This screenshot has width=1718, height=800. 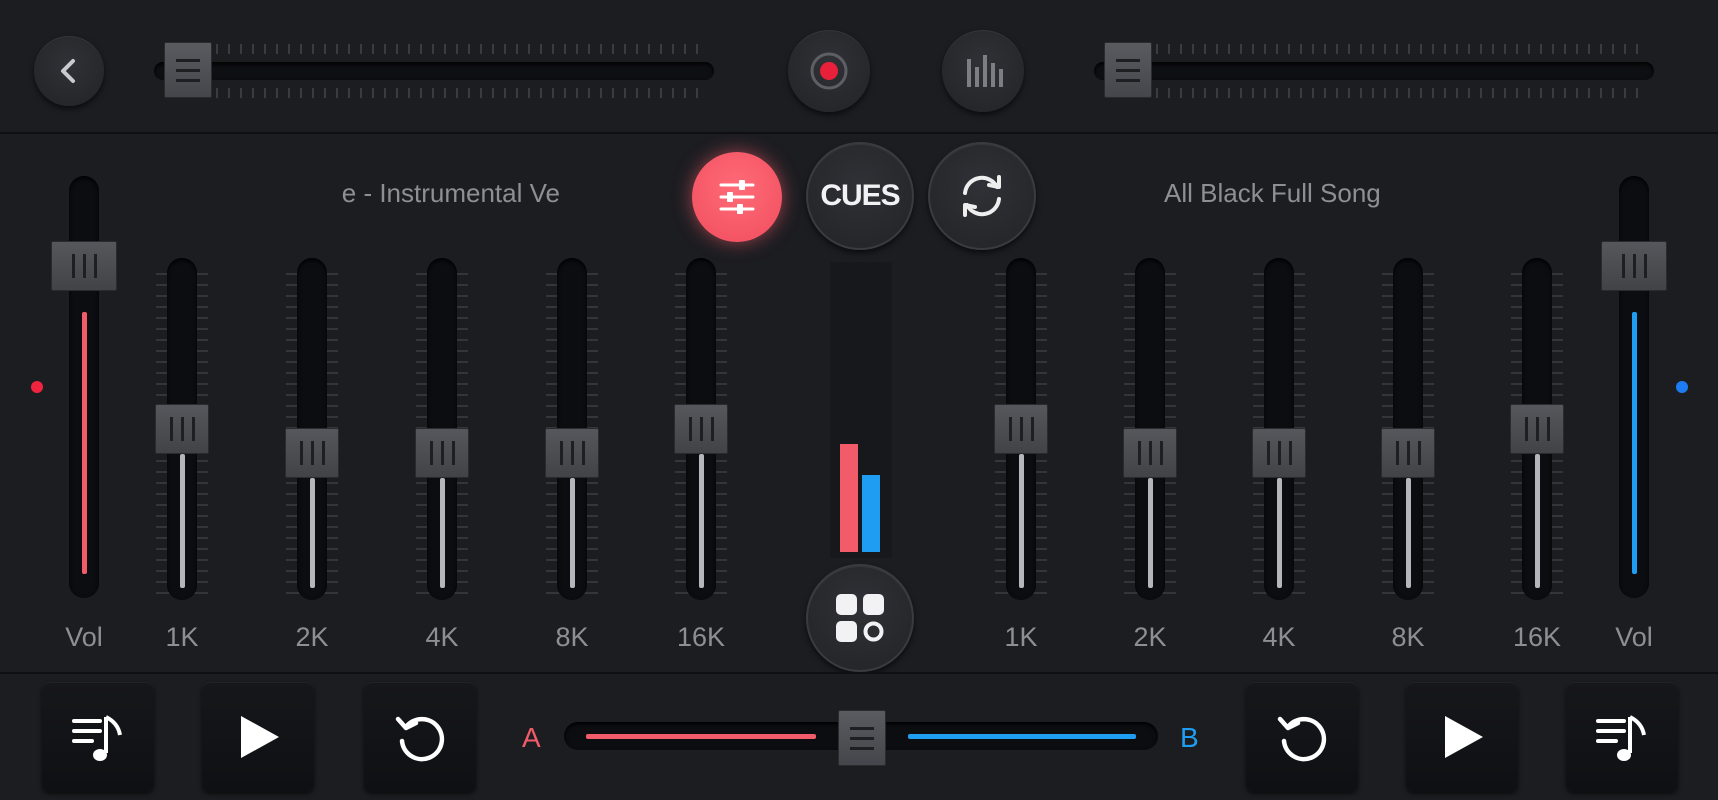 I want to click on pitch-b-track, so click(x=1374, y=71).